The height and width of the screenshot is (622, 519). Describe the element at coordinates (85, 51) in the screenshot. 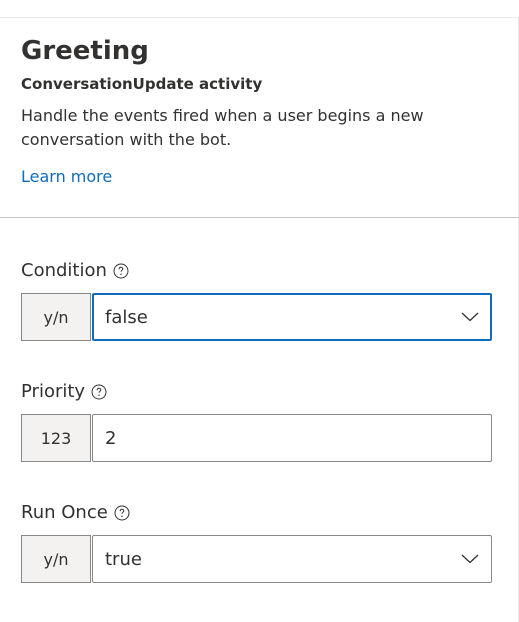

I see `page-title: Greeting` at that location.